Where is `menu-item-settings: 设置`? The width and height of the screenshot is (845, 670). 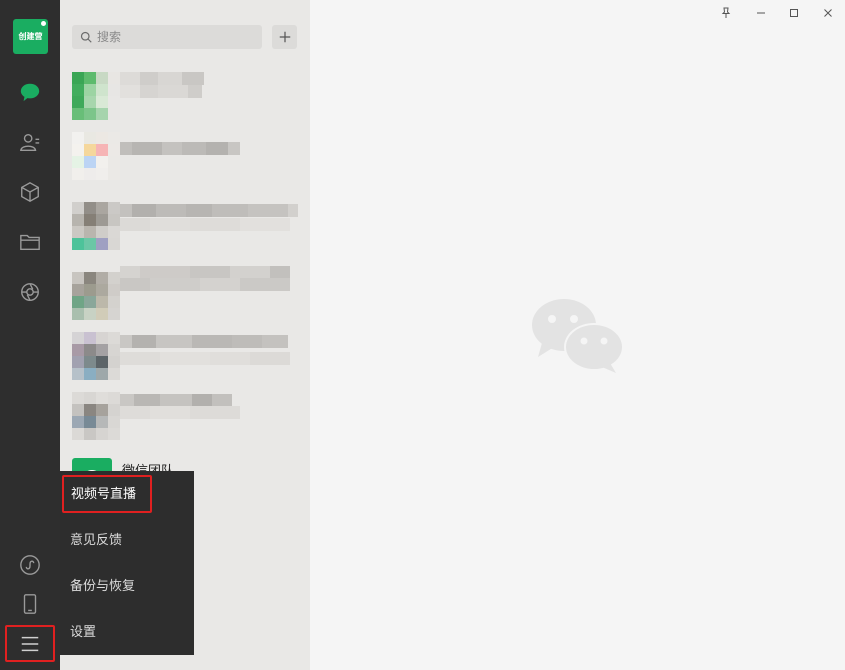
menu-item-settings: 设置 is located at coordinates (127, 633).